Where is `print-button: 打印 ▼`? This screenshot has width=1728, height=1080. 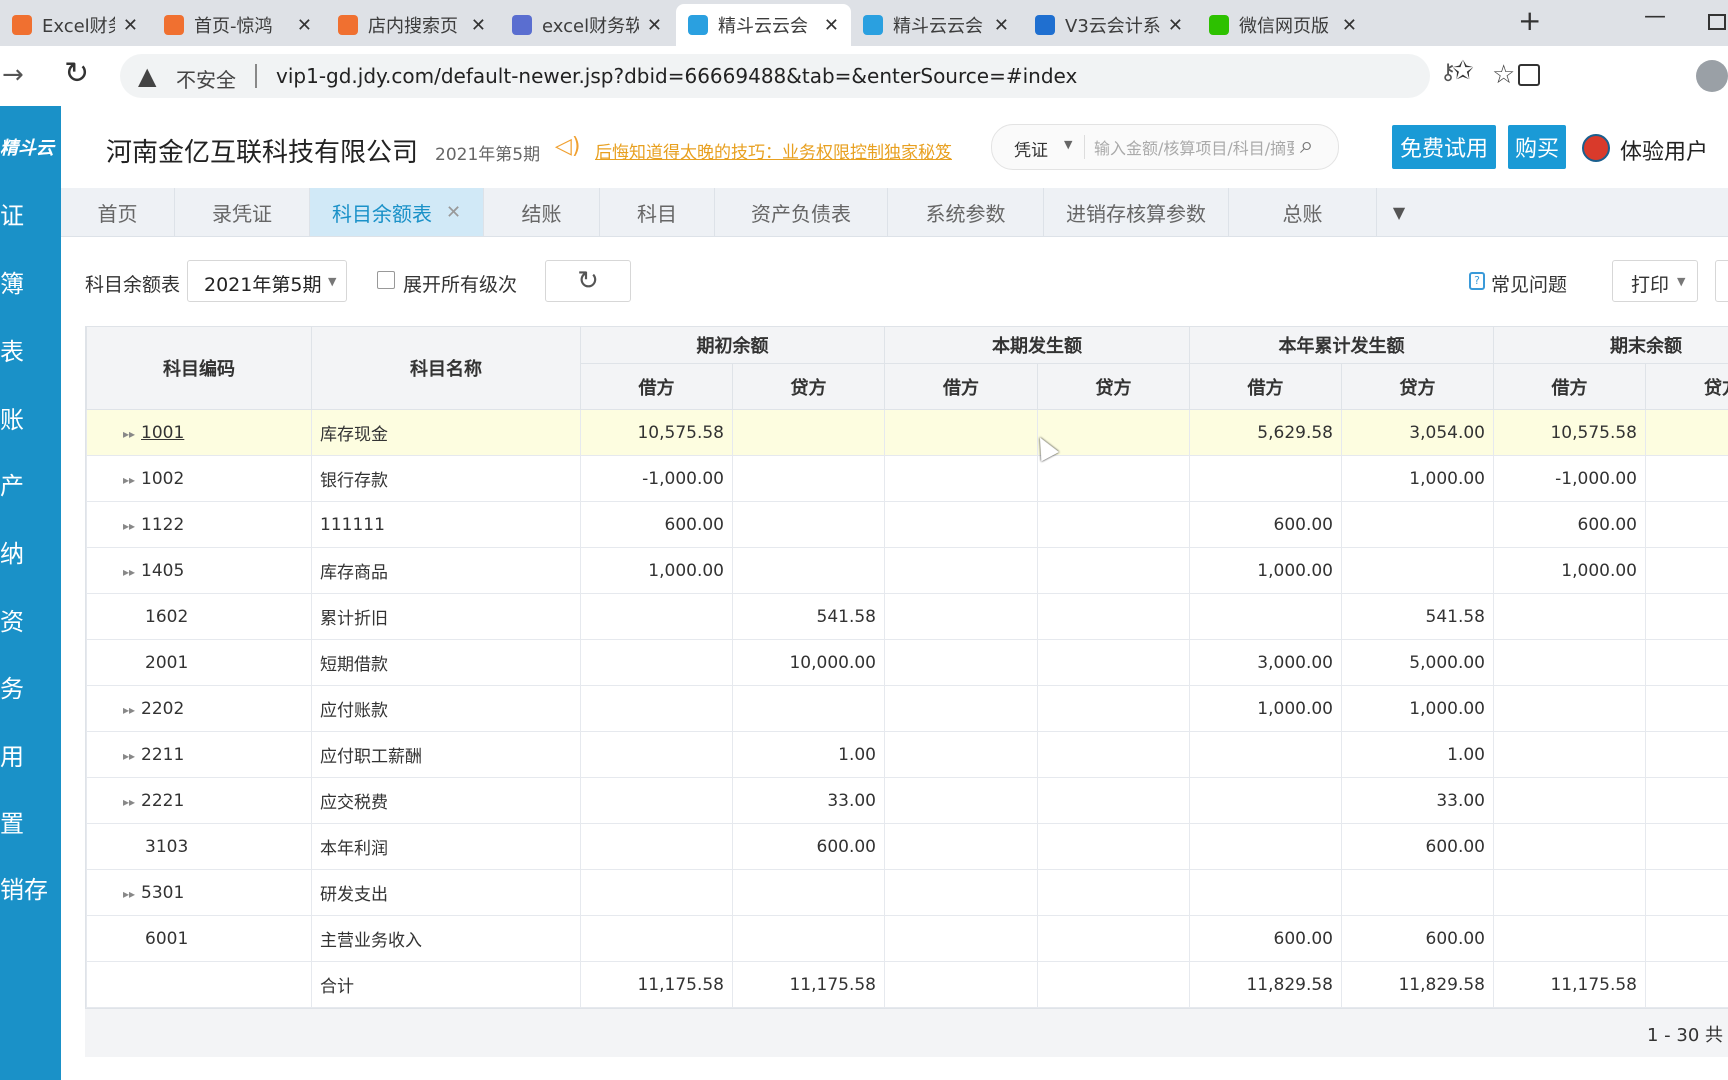 print-button: 打印 ▼ is located at coordinates (1655, 281).